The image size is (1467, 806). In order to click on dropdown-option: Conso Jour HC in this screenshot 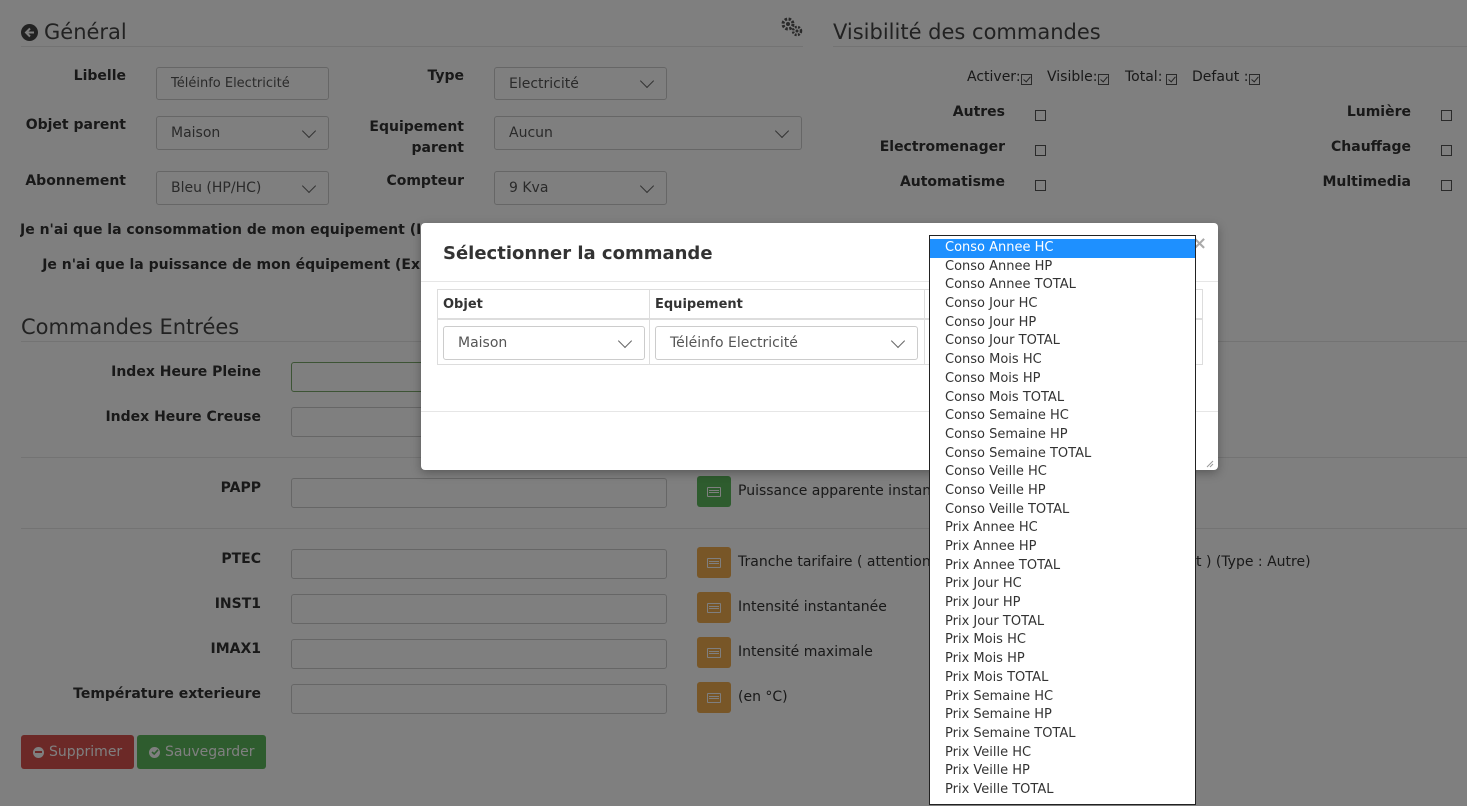, I will do `click(1062, 304)`.